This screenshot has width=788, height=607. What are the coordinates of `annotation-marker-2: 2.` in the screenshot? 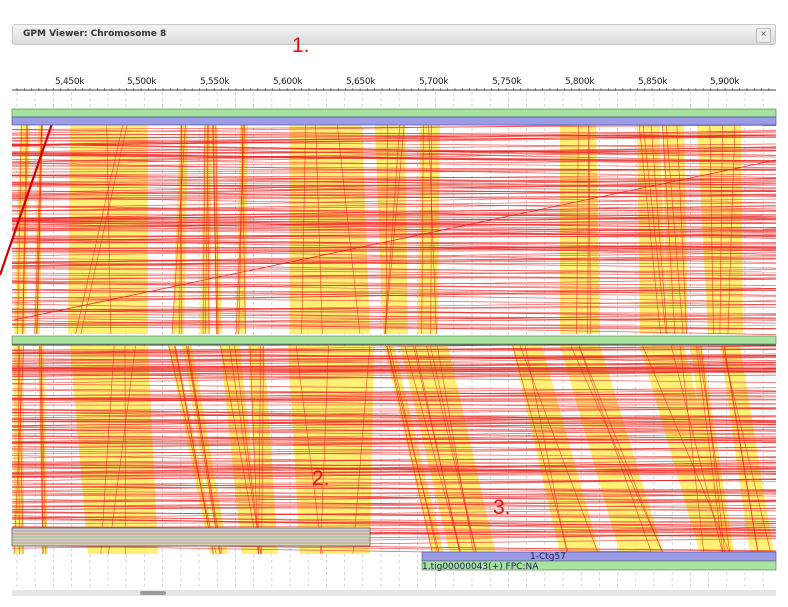 It's located at (321, 478).